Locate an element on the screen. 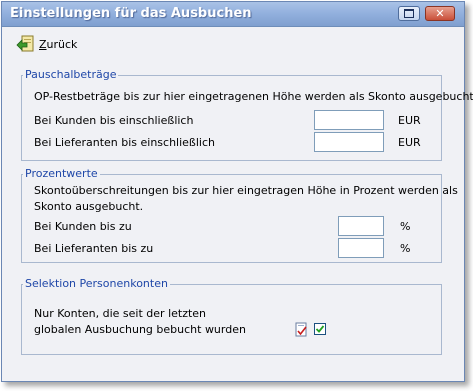 The height and width of the screenshot is (391, 473). group-legend: Pauschalbeträge is located at coordinates (71, 74).